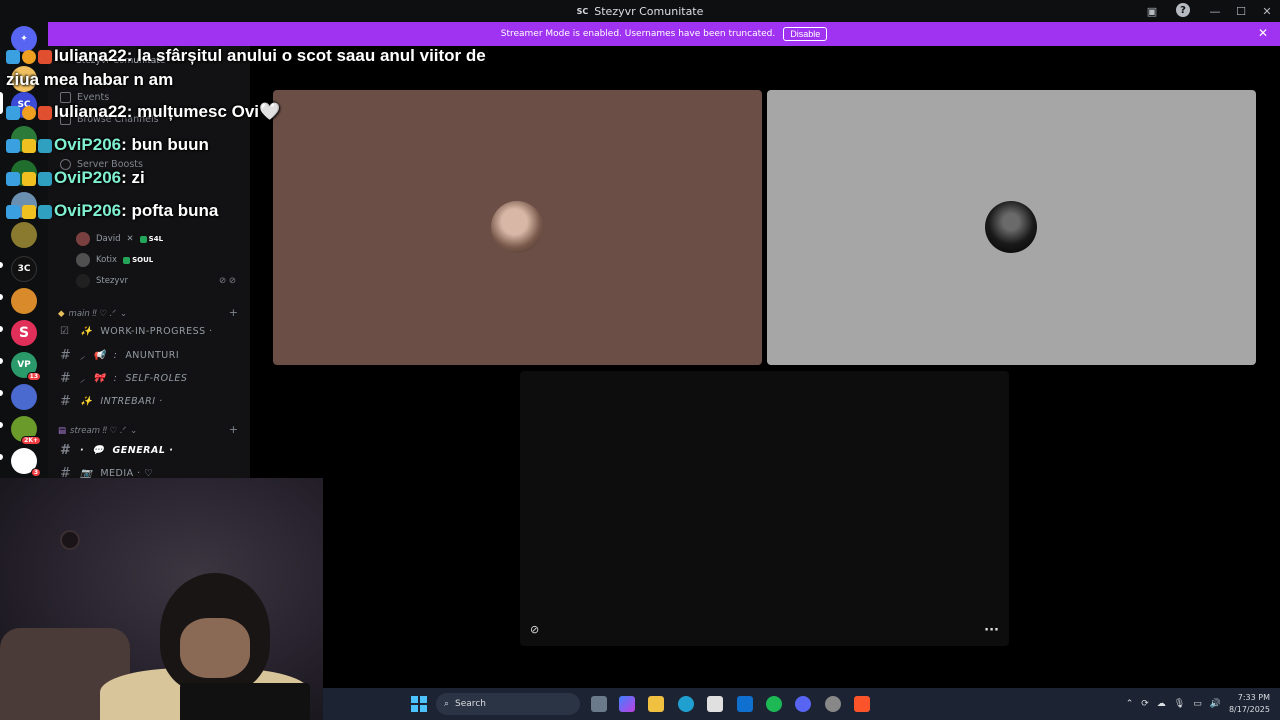  What do you see at coordinates (156, 281) in the screenshot?
I see `voice-user: Stezyvr ⊘ ⊘` at bounding box center [156, 281].